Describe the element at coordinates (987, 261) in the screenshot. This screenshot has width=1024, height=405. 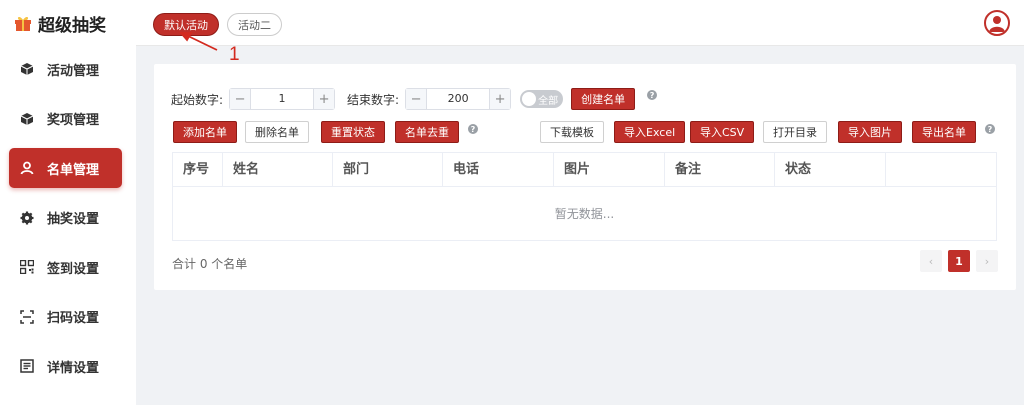
I see `next-page-button: ›` at that location.